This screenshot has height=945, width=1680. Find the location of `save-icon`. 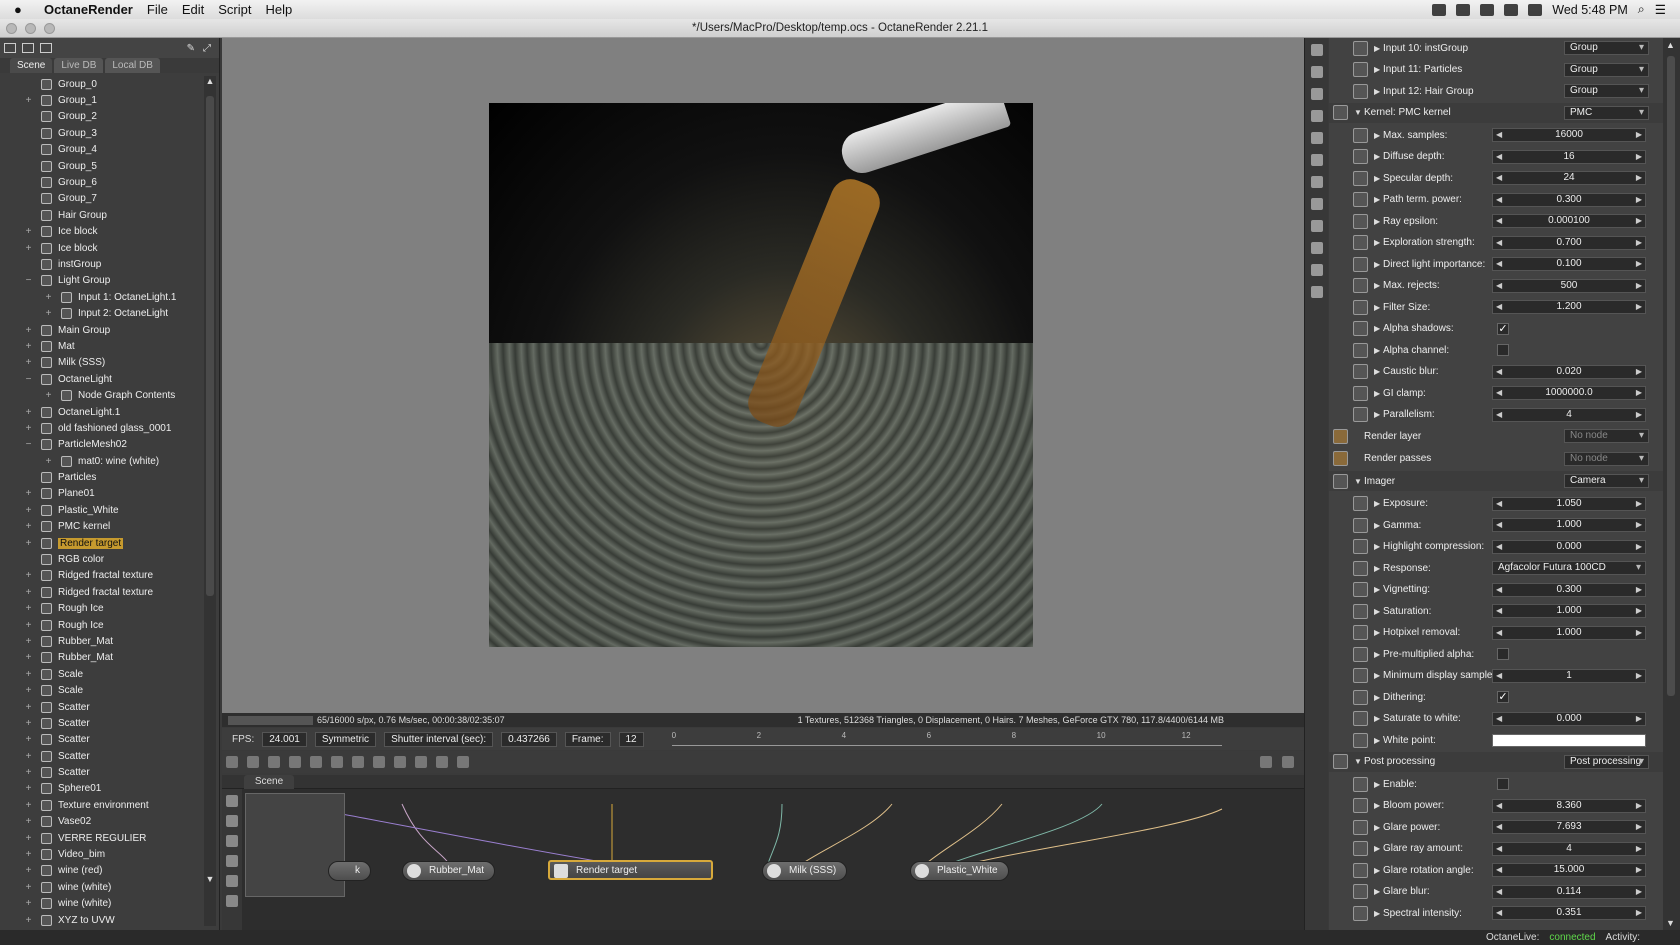

save-icon is located at coordinates (463, 762).